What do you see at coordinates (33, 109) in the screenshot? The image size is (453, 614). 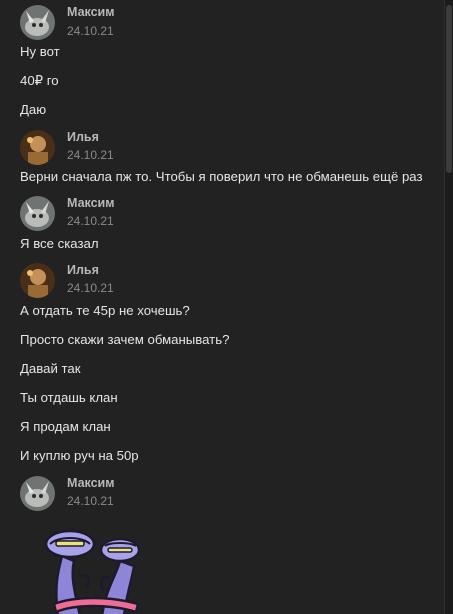 I see `message-text: Даю` at bounding box center [33, 109].